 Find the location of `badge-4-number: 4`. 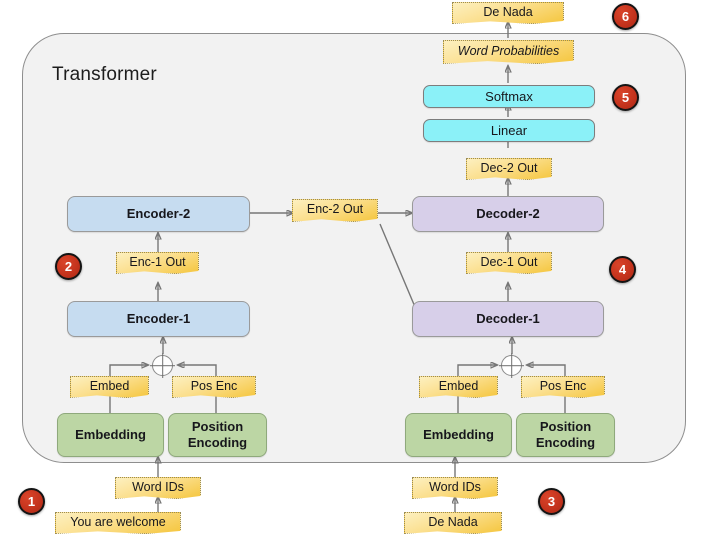

badge-4-number: 4 is located at coordinates (622, 269).